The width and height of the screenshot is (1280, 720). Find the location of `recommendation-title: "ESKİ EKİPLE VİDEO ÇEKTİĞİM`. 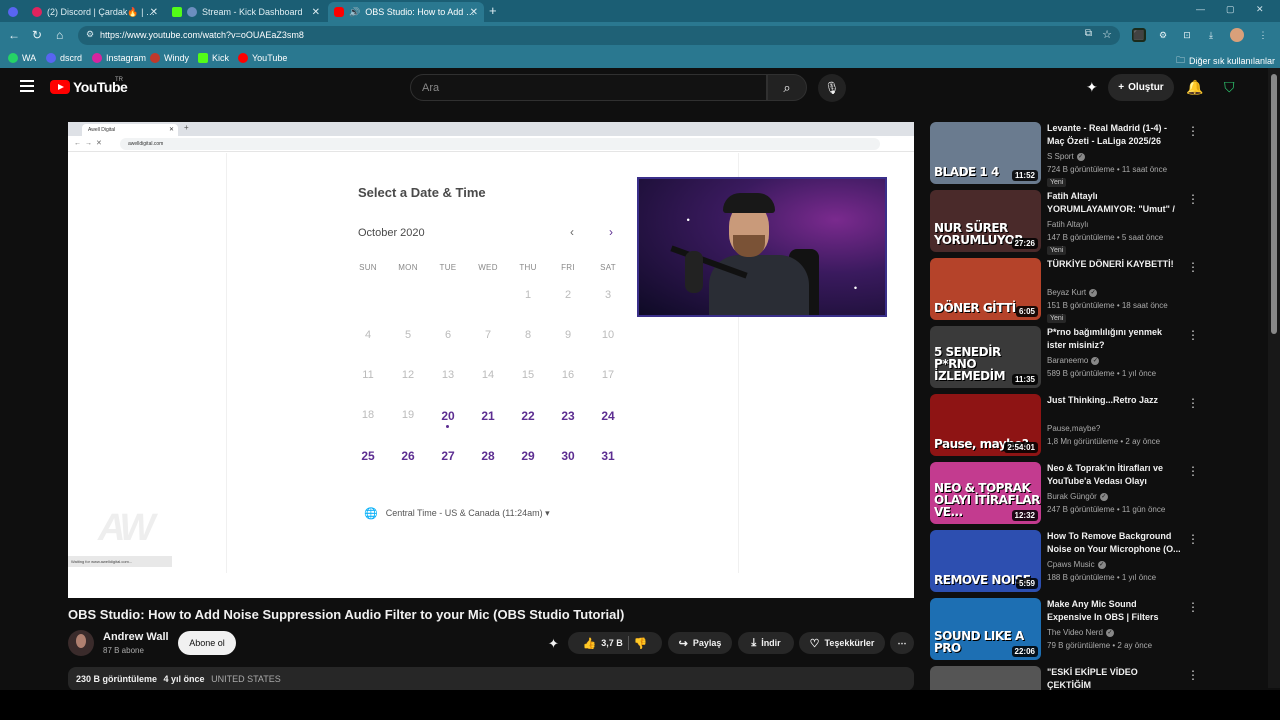

recommendation-title: "ESKİ EKİPLE VİDEO ÇEKTİĞİM is located at coordinates (1115, 679).